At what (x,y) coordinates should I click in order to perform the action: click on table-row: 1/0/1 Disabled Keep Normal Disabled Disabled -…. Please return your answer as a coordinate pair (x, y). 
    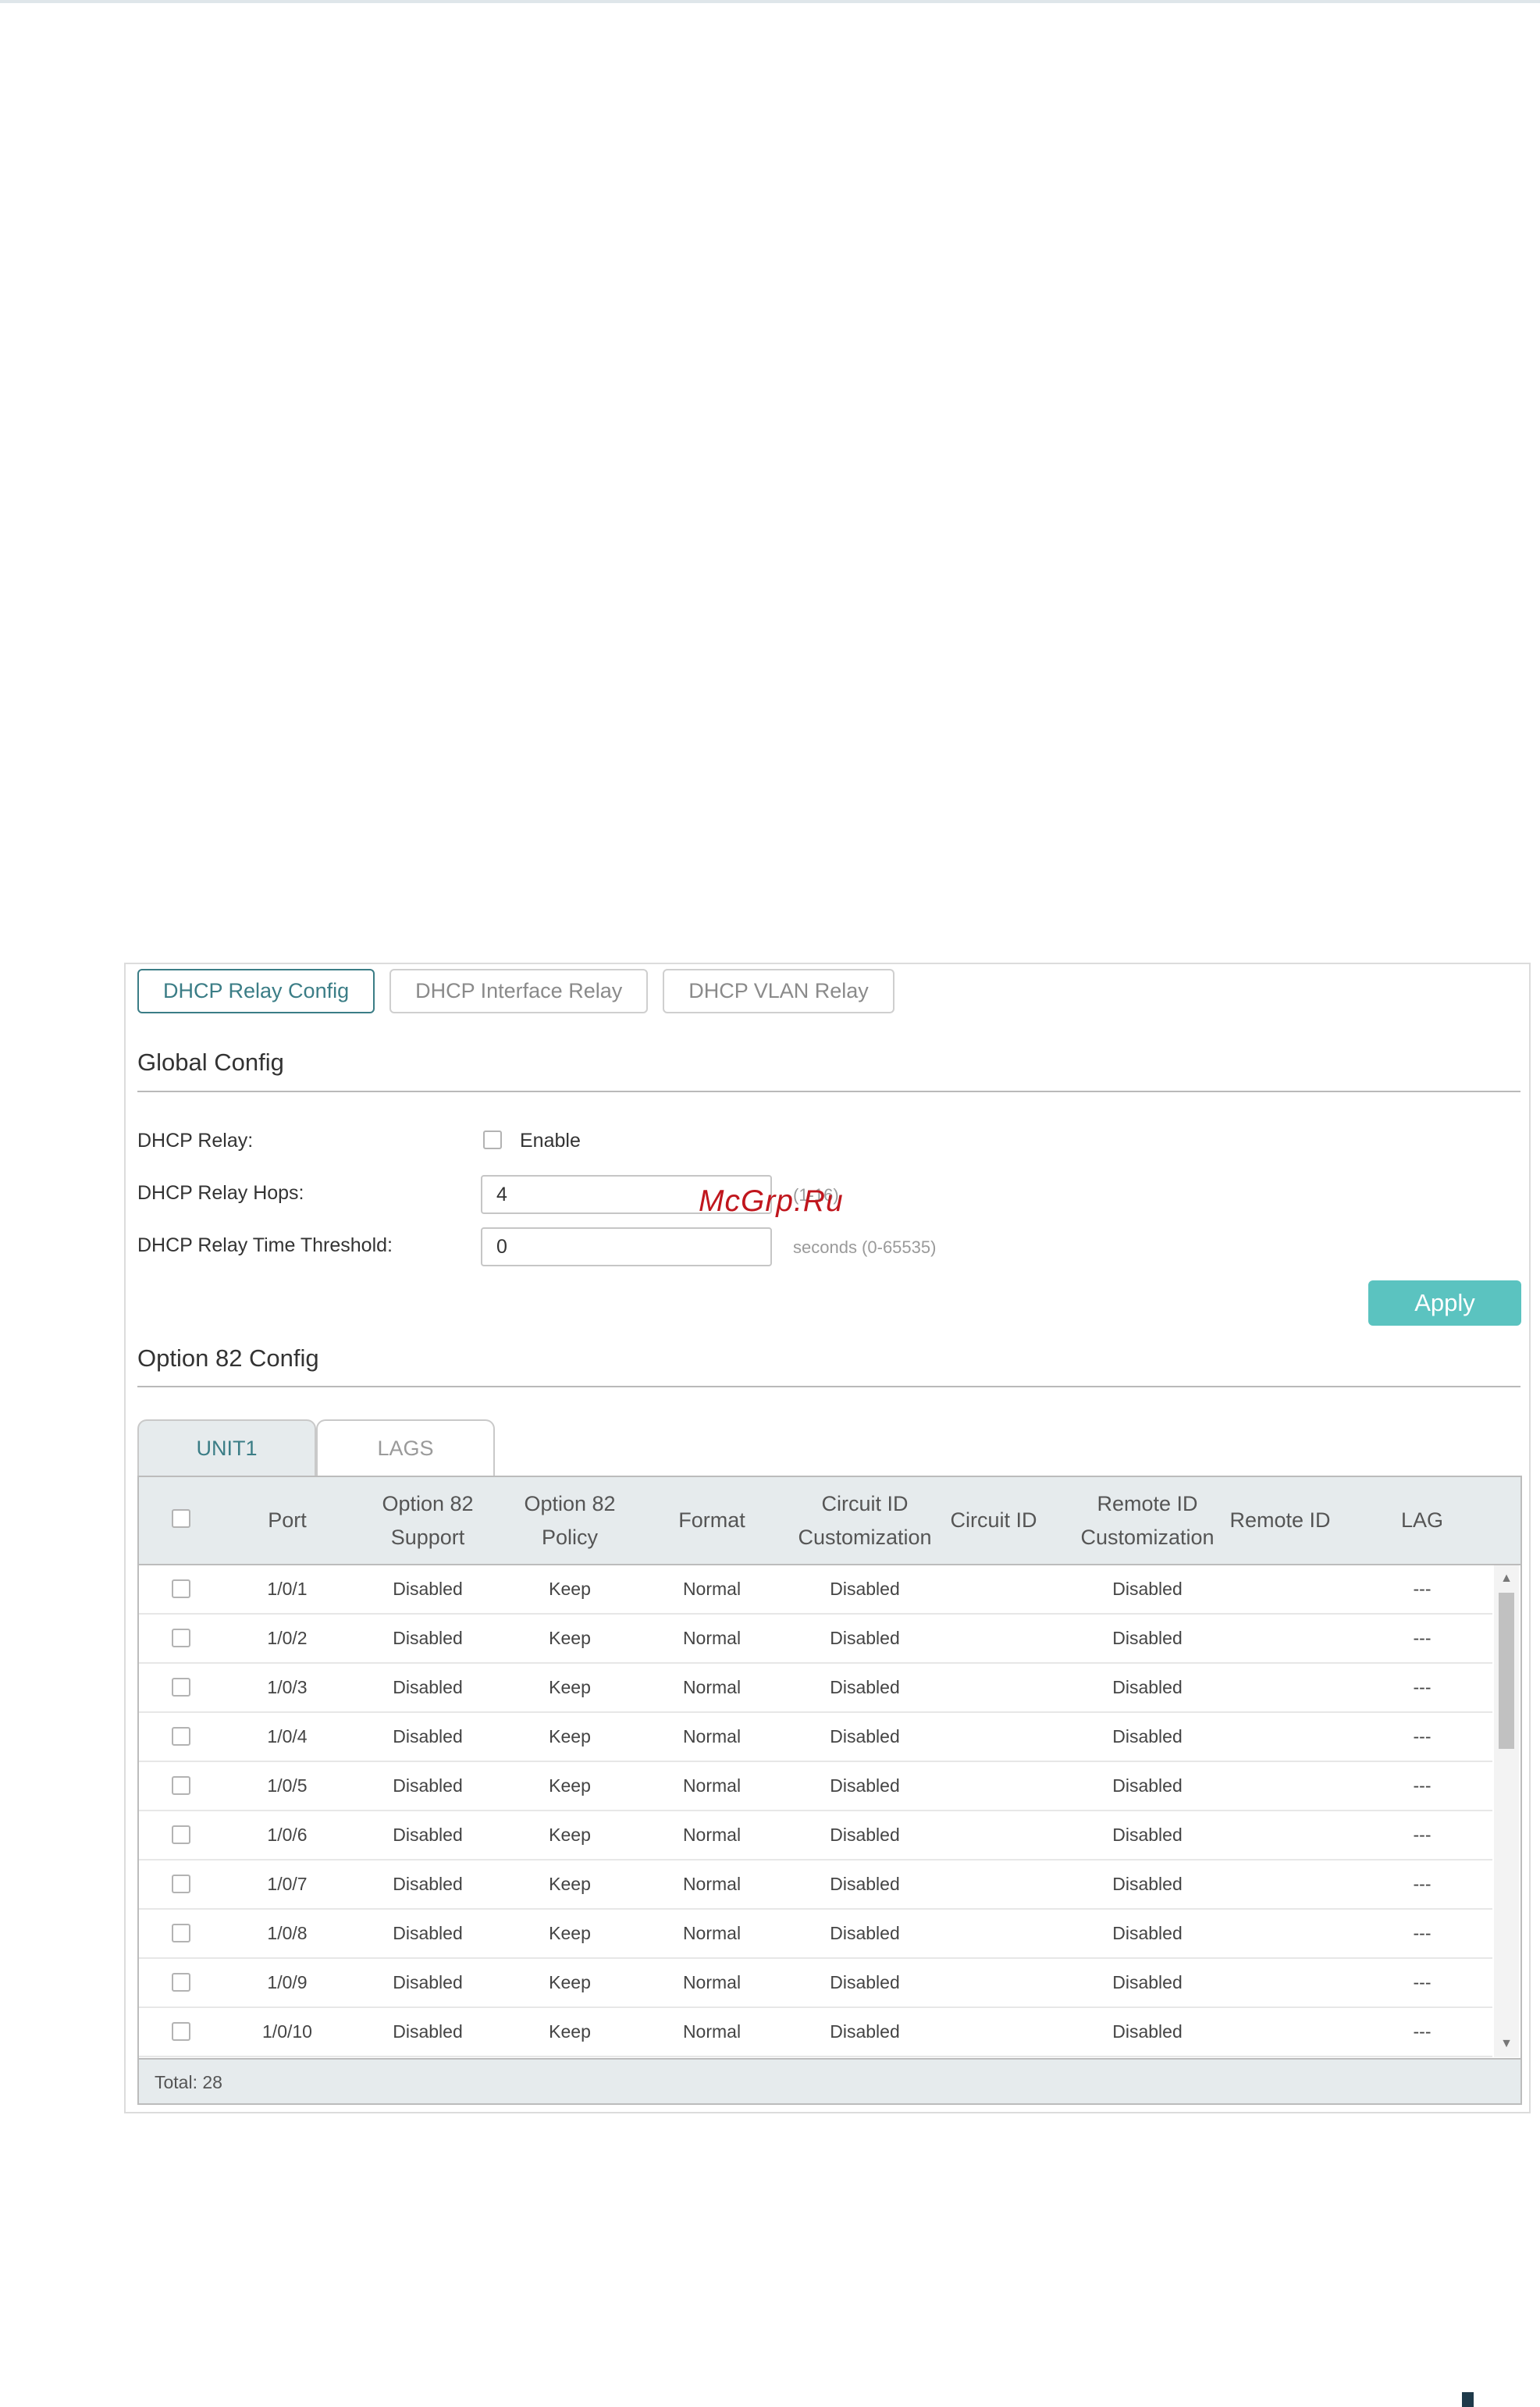
    Looking at the image, I should click on (815, 1590).